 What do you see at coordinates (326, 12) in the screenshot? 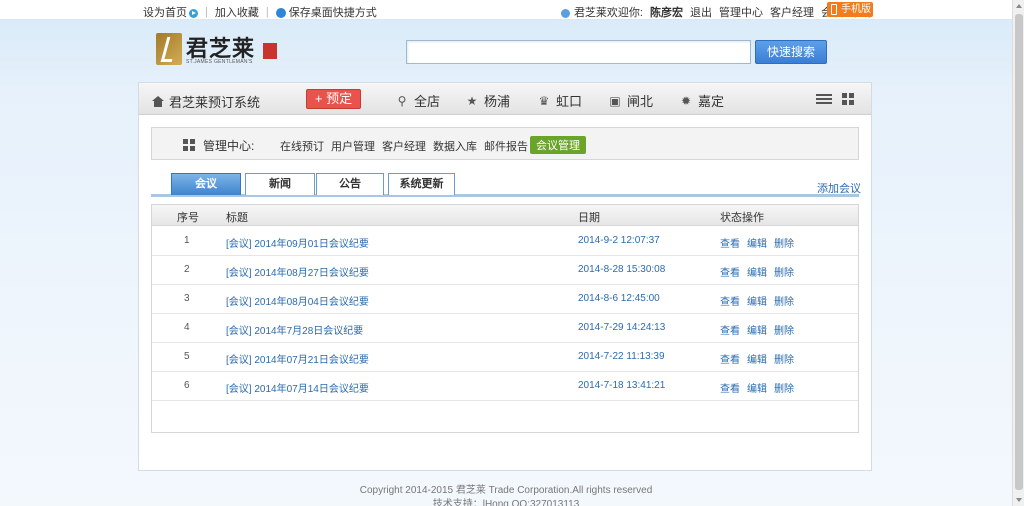
I see `save-shortcut-link: 保存桌面快捷方式` at bounding box center [326, 12].